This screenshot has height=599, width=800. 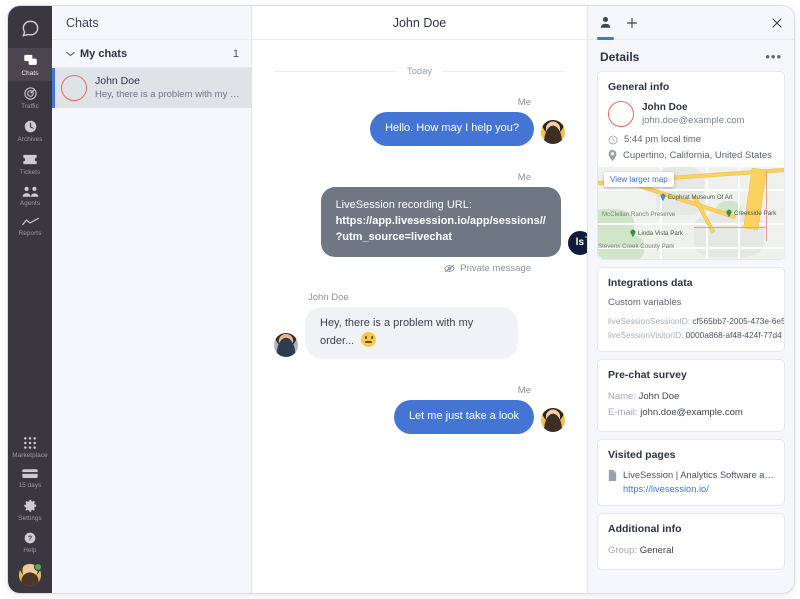 What do you see at coordinates (30, 97) in the screenshot?
I see `sidebar-item-traffic: Traffic` at bounding box center [30, 97].